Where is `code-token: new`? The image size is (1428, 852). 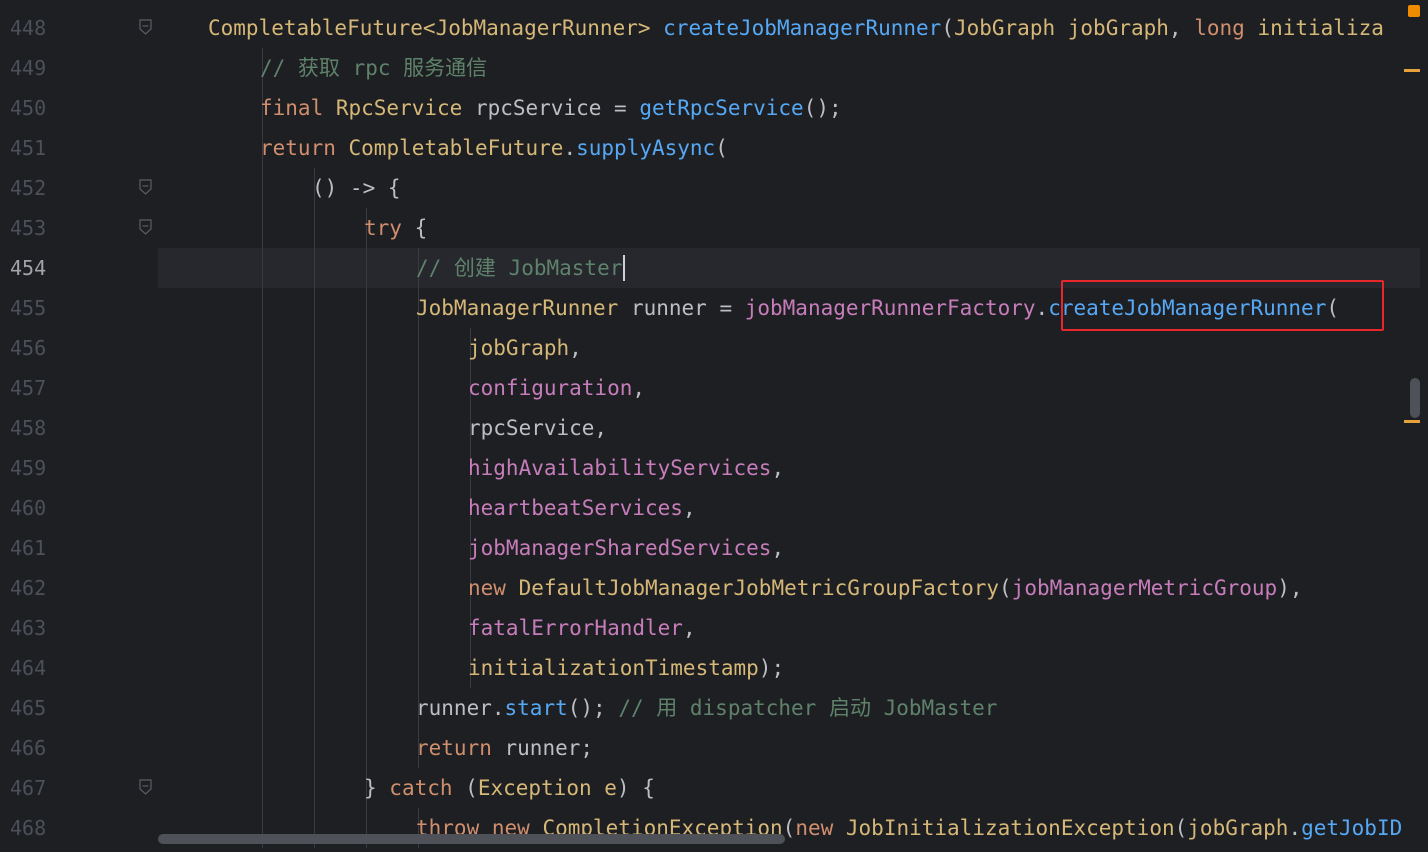 code-token: new is located at coordinates (493, 588).